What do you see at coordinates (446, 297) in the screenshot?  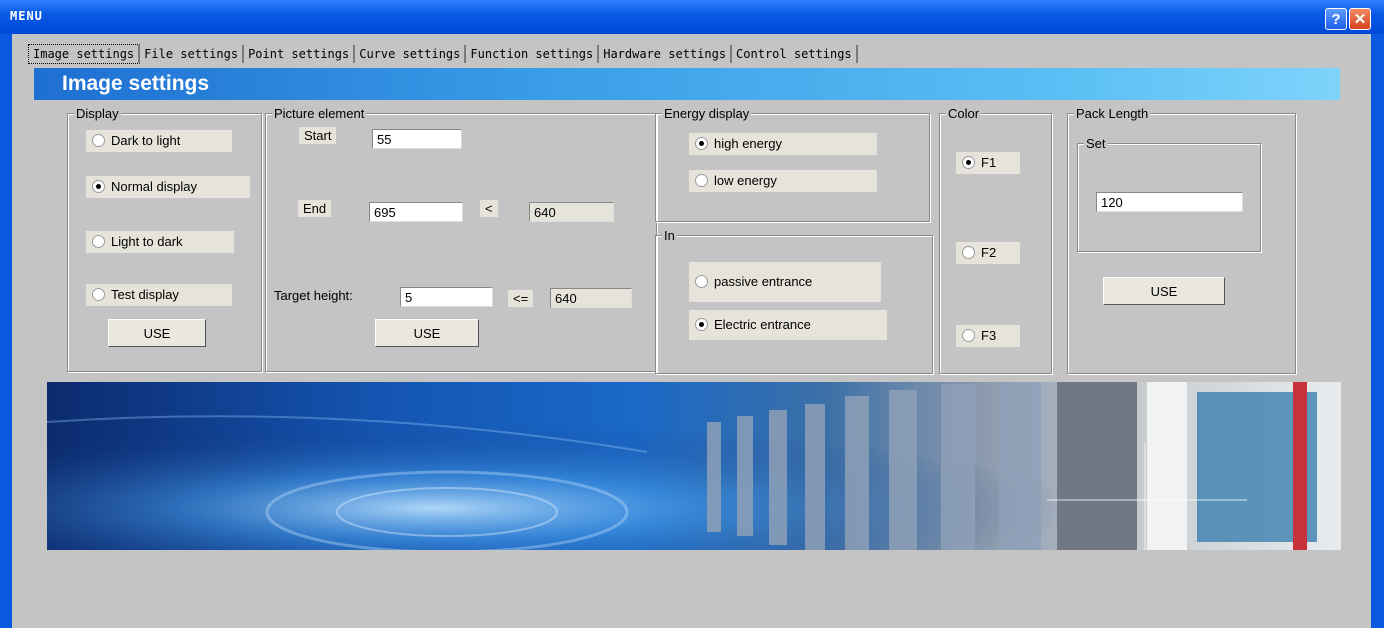 I see `target-height-input: 5` at bounding box center [446, 297].